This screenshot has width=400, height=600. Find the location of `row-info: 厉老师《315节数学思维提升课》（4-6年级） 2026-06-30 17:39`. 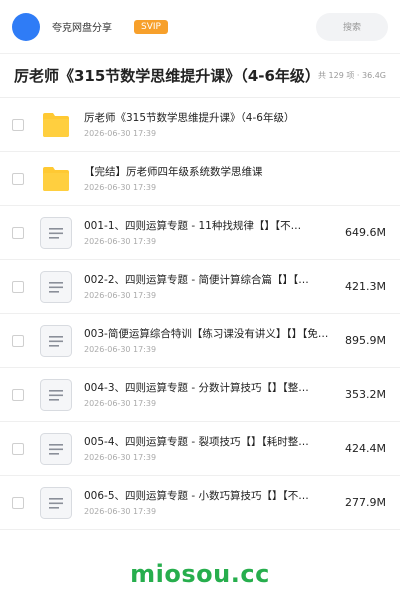

row-info: 厉老师《315节数学思维提升课》（4-6年级） 2026-06-30 17:39 is located at coordinates (231, 124).